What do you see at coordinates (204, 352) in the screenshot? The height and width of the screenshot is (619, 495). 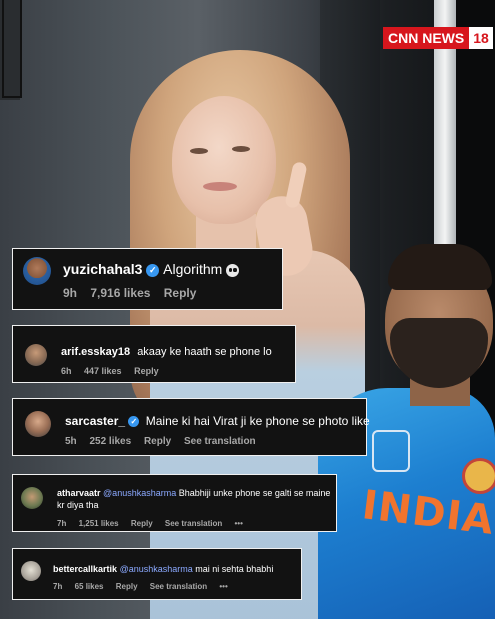 I see `comment-text: akaay ke haath se phone lo` at bounding box center [204, 352].